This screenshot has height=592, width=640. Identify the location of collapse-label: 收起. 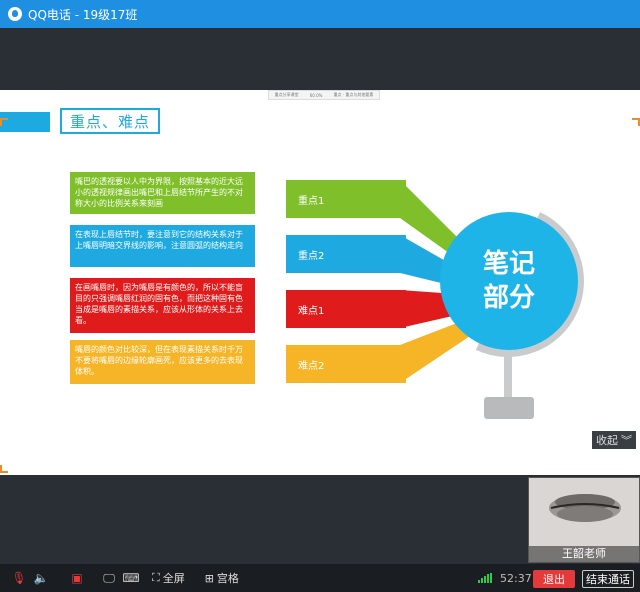
(607, 440).